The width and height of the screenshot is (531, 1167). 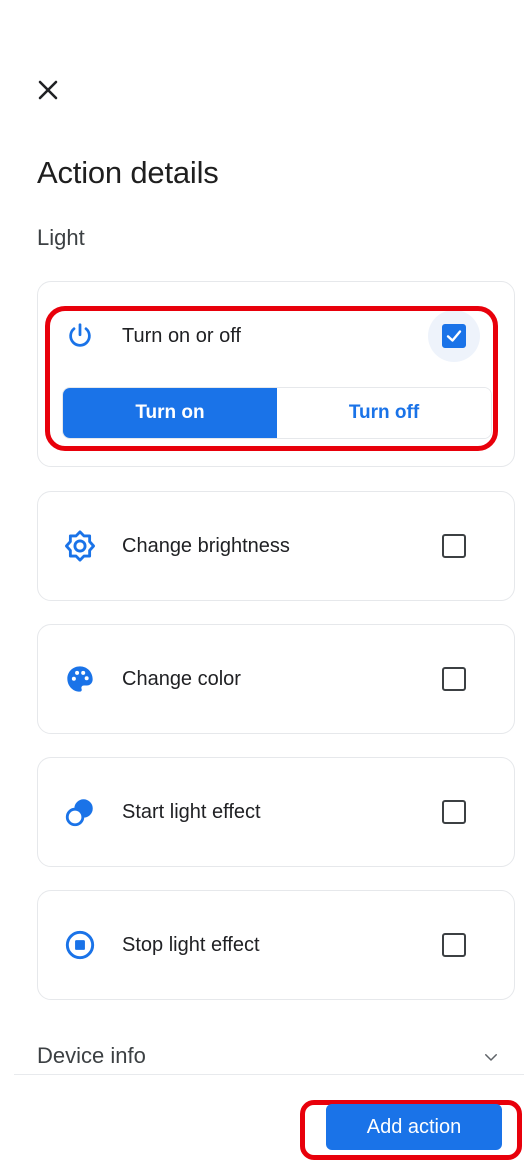 What do you see at coordinates (80, 336) in the screenshot?
I see `power-icon` at bounding box center [80, 336].